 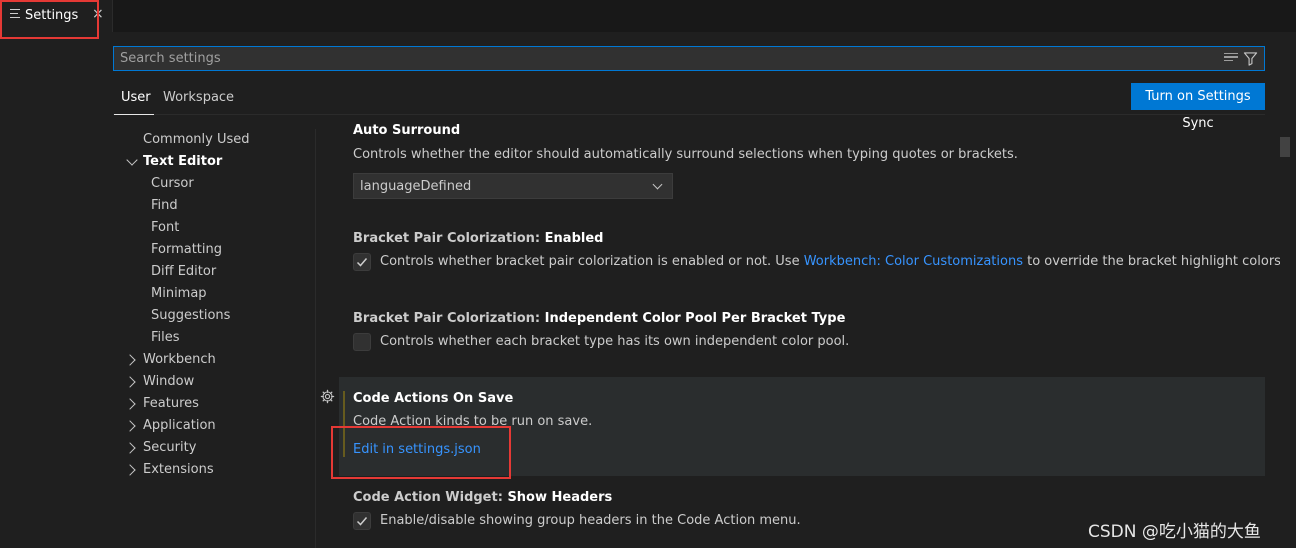 What do you see at coordinates (1285, 147) in the screenshot?
I see `scrollbar-thumb` at bounding box center [1285, 147].